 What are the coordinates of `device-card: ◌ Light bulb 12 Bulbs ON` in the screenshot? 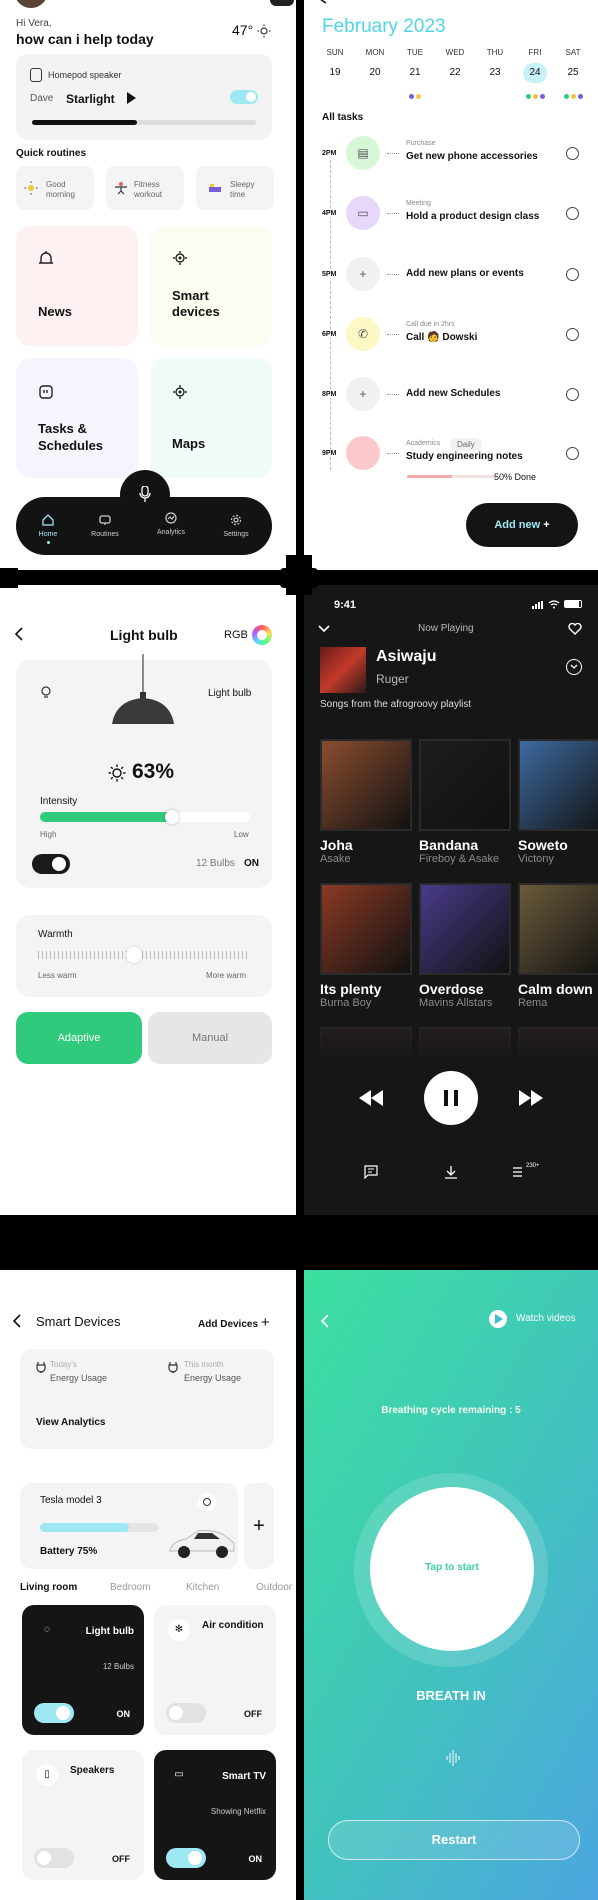 It's located at (83, 1670).